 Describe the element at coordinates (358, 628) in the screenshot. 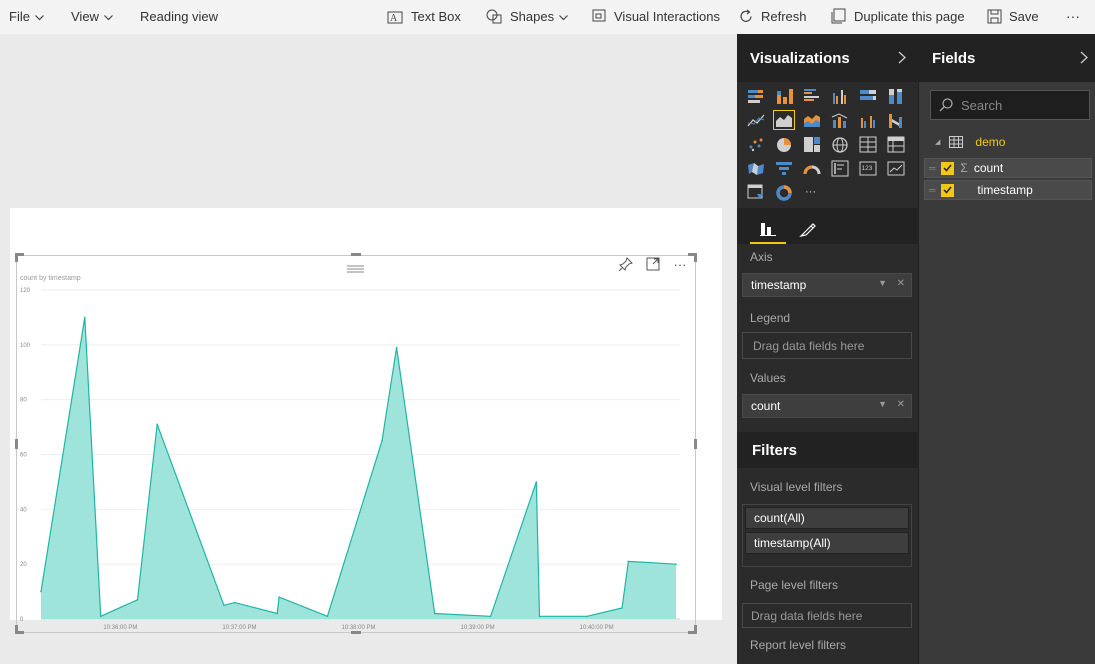

I see `x-tick-label: 10:38:00 PM` at that location.